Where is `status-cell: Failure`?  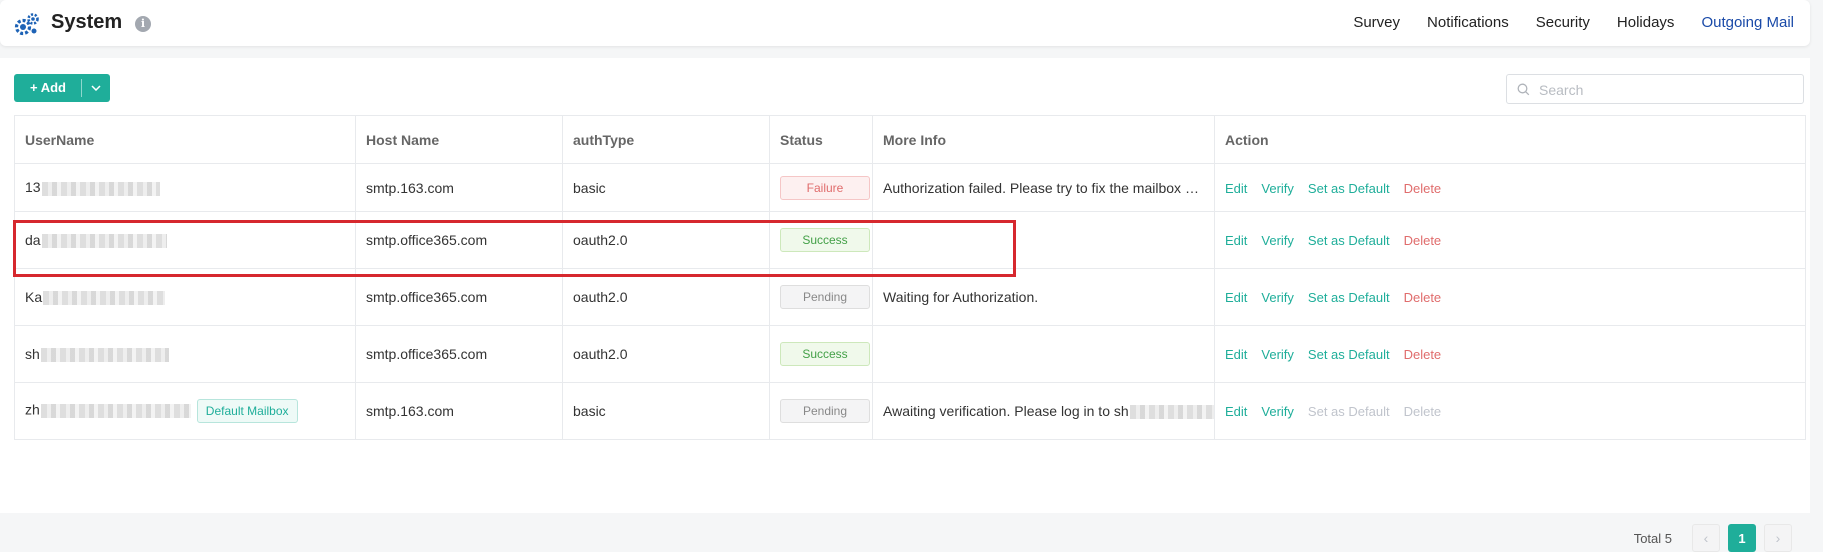 status-cell: Failure is located at coordinates (821, 187).